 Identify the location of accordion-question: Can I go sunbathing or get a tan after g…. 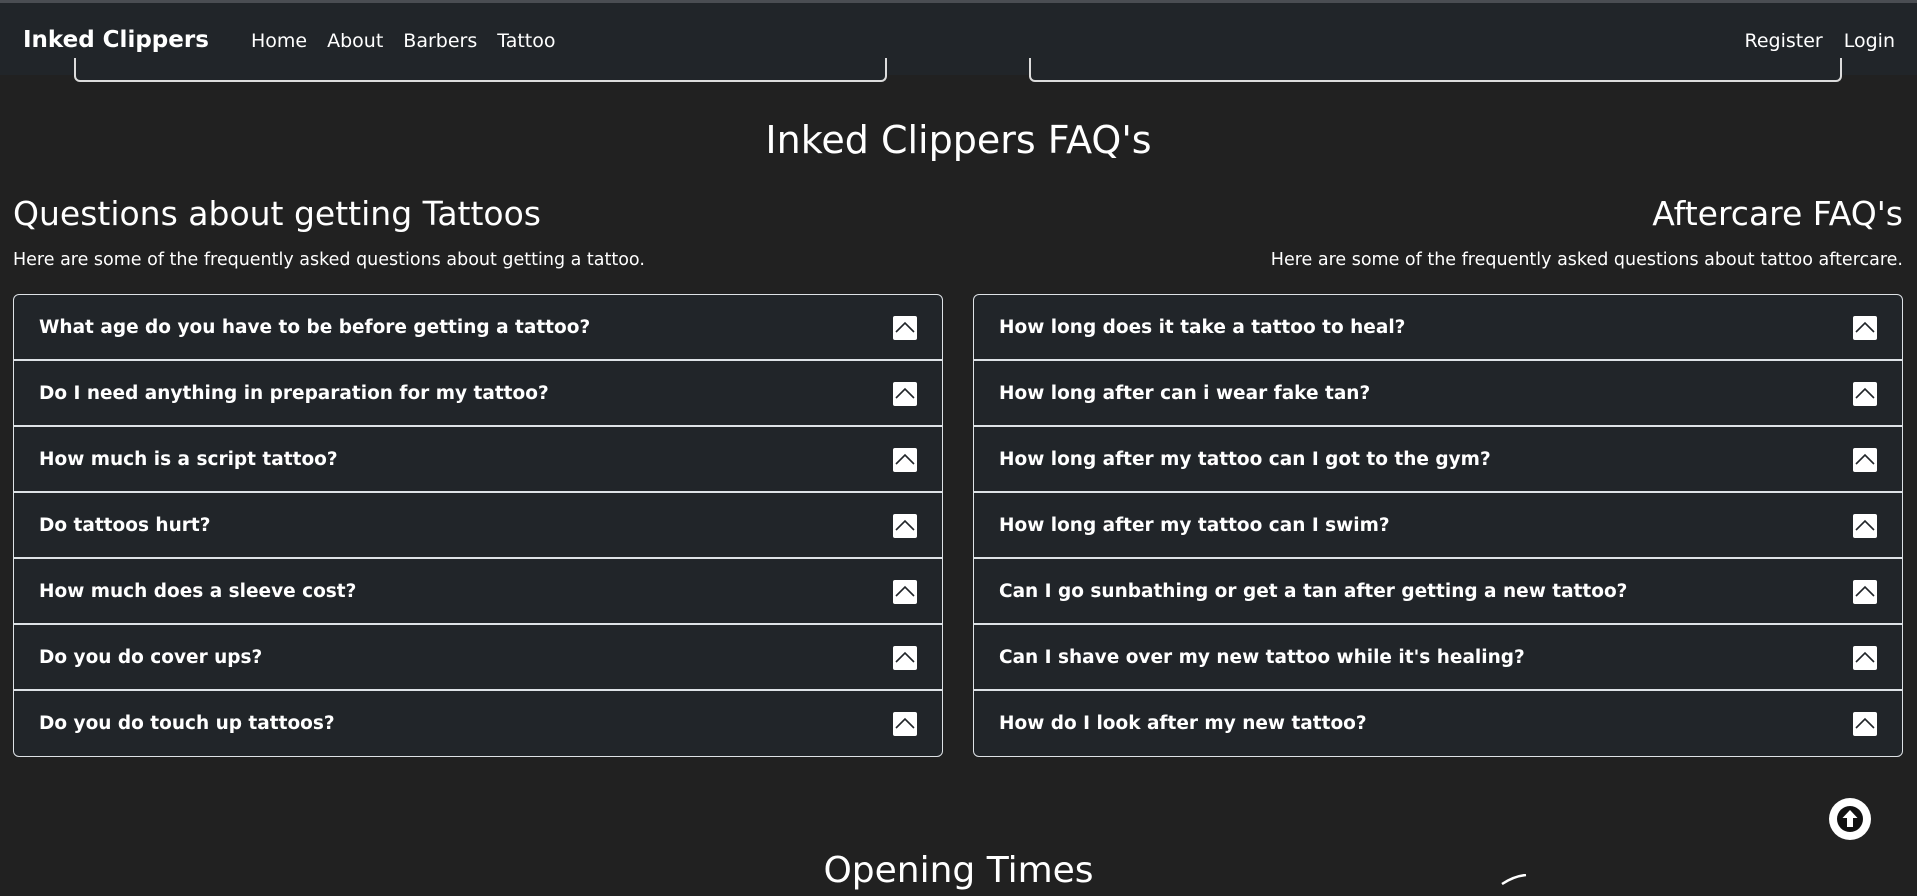
(1313, 591).